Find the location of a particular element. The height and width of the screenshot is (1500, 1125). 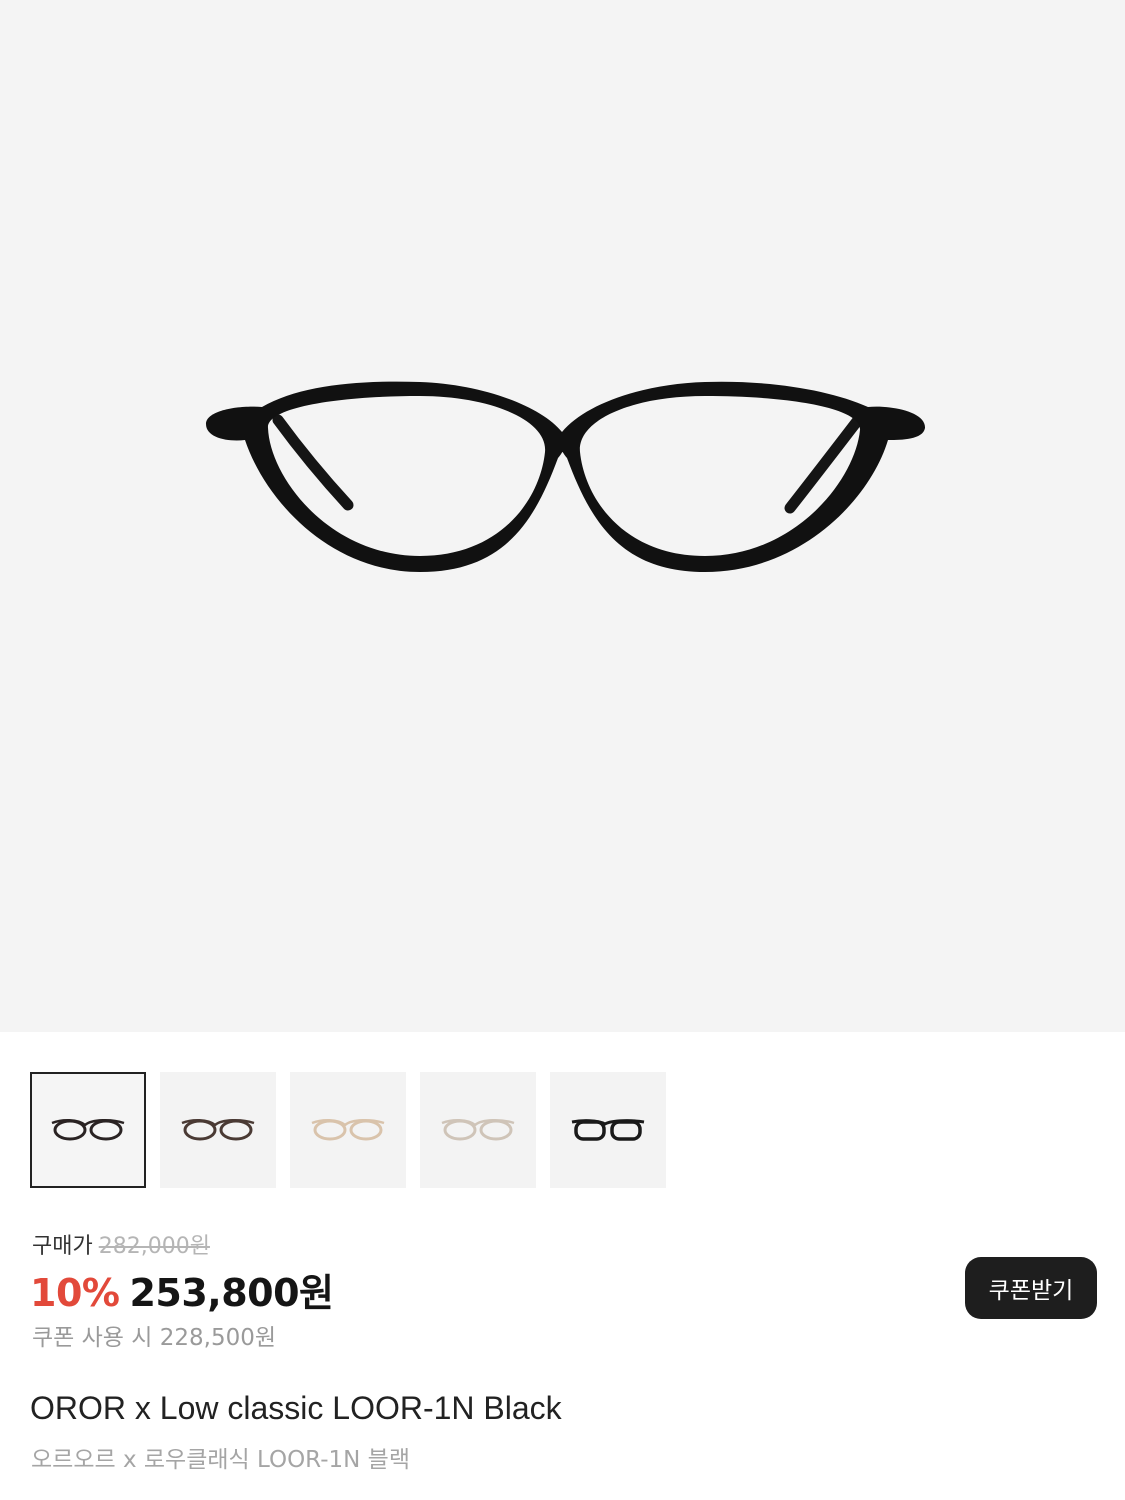

price-row: 10% 253,800원 is located at coordinates (182, 1289).